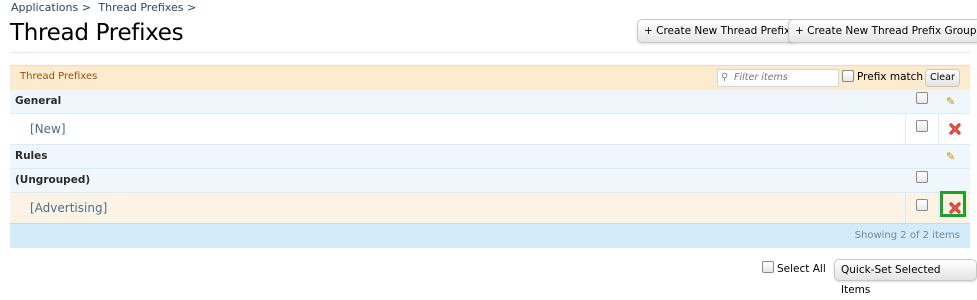 The image size is (977, 300). What do you see at coordinates (490, 102) in the screenshot?
I see `group-row-general: General ✎` at bounding box center [490, 102].